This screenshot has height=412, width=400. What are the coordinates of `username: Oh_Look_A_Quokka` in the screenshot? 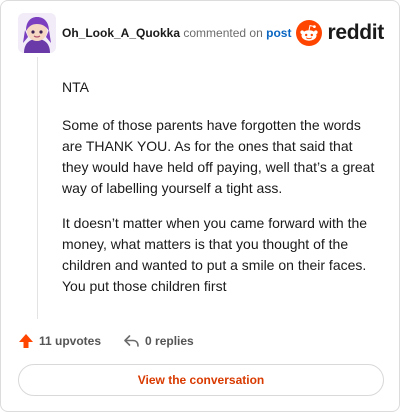 It's located at (121, 33).